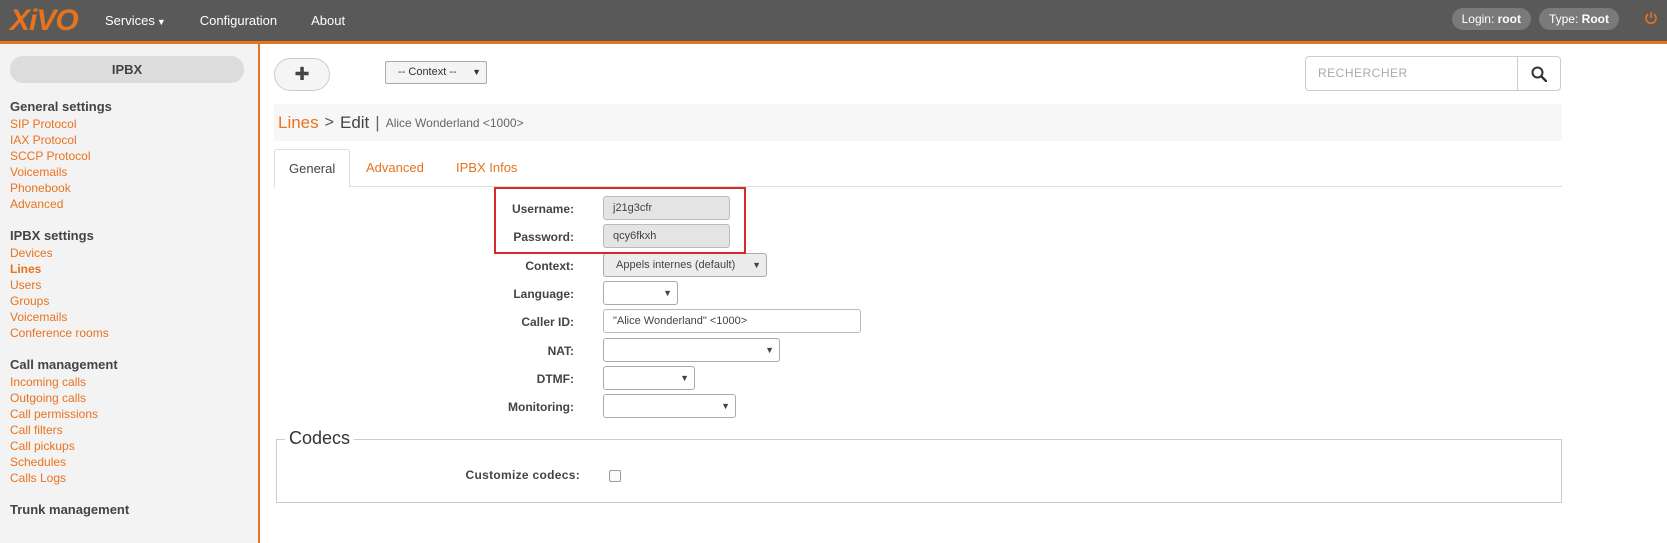 This screenshot has height=543, width=1667. Describe the element at coordinates (64, 364) in the screenshot. I see `section-heading: Call management` at that location.